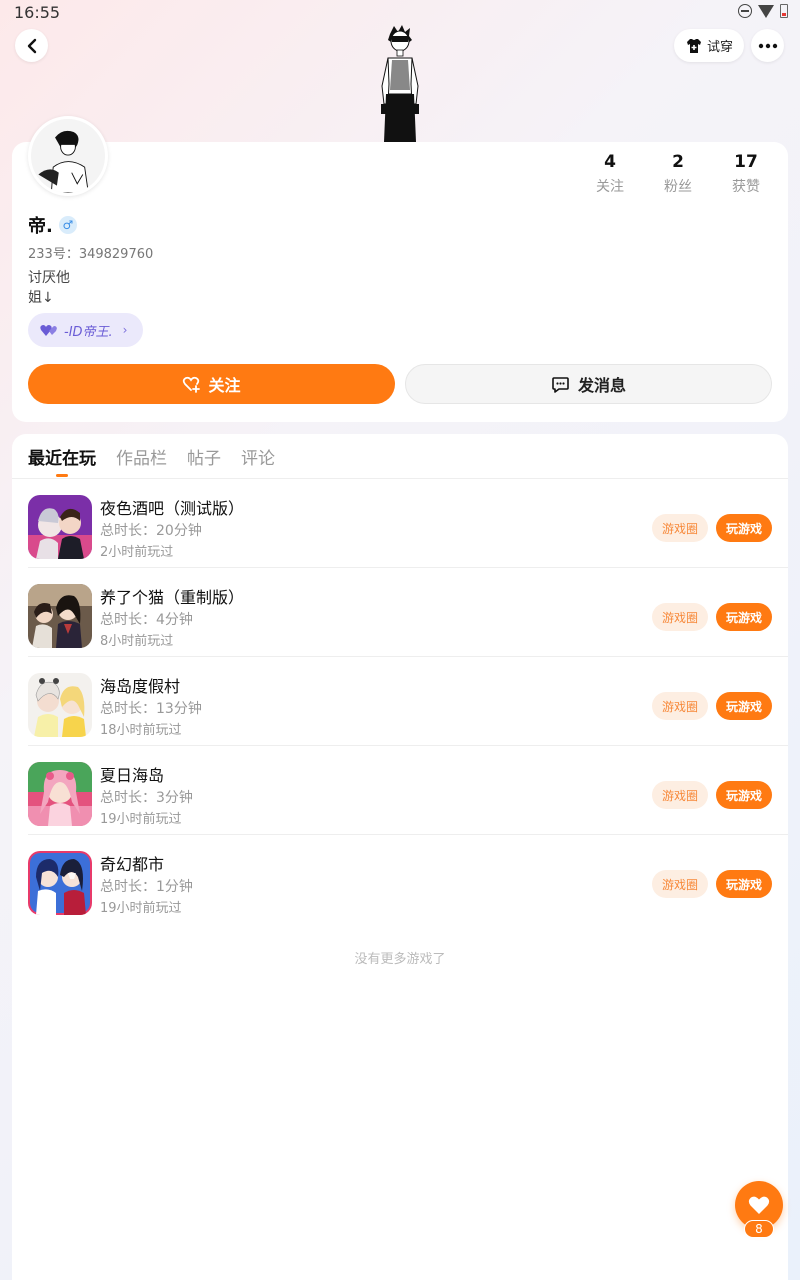 The width and height of the screenshot is (800, 1280). I want to click on heart-plus-icon, so click(192, 384).